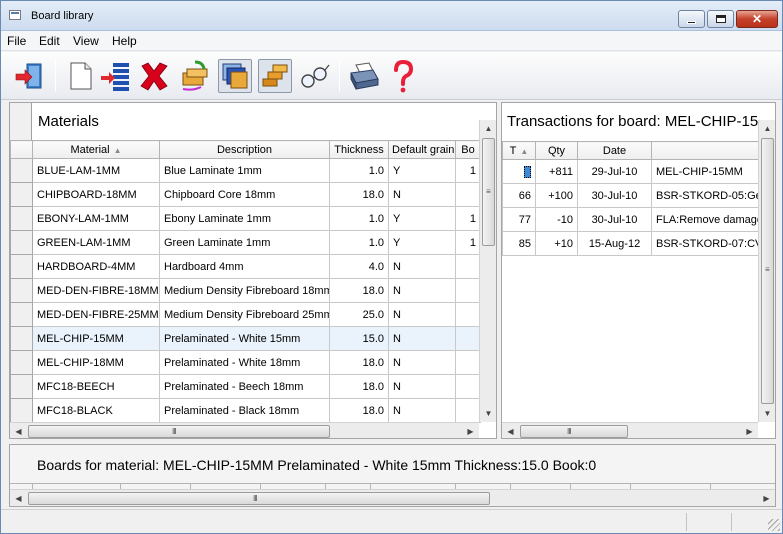 The image size is (783, 534). I want to click on materials-row: GREEN-LAM-1MM Green Laminate 1mm 1.0 Y 1, so click(245, 242).